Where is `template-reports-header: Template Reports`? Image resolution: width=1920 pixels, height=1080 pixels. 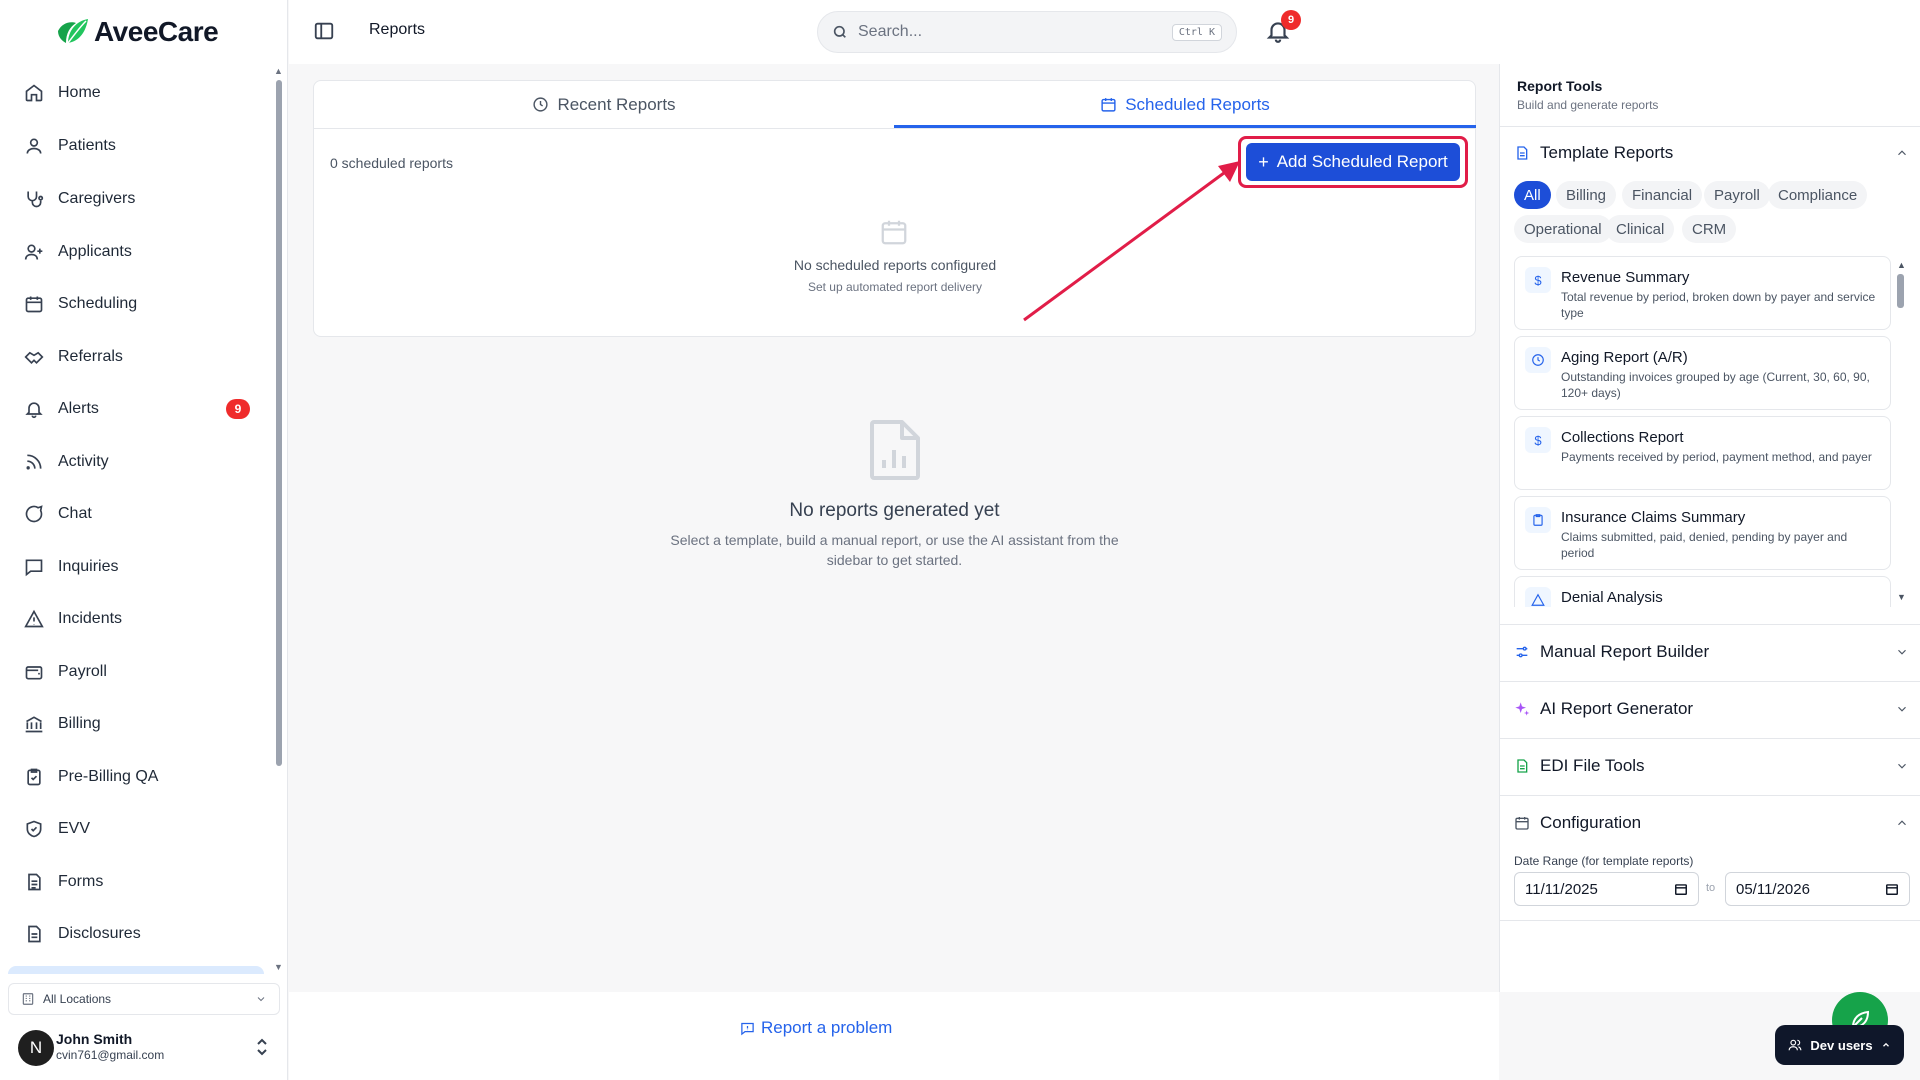 template-reports-header: Template Reports is located at coordinates (1711, 153).